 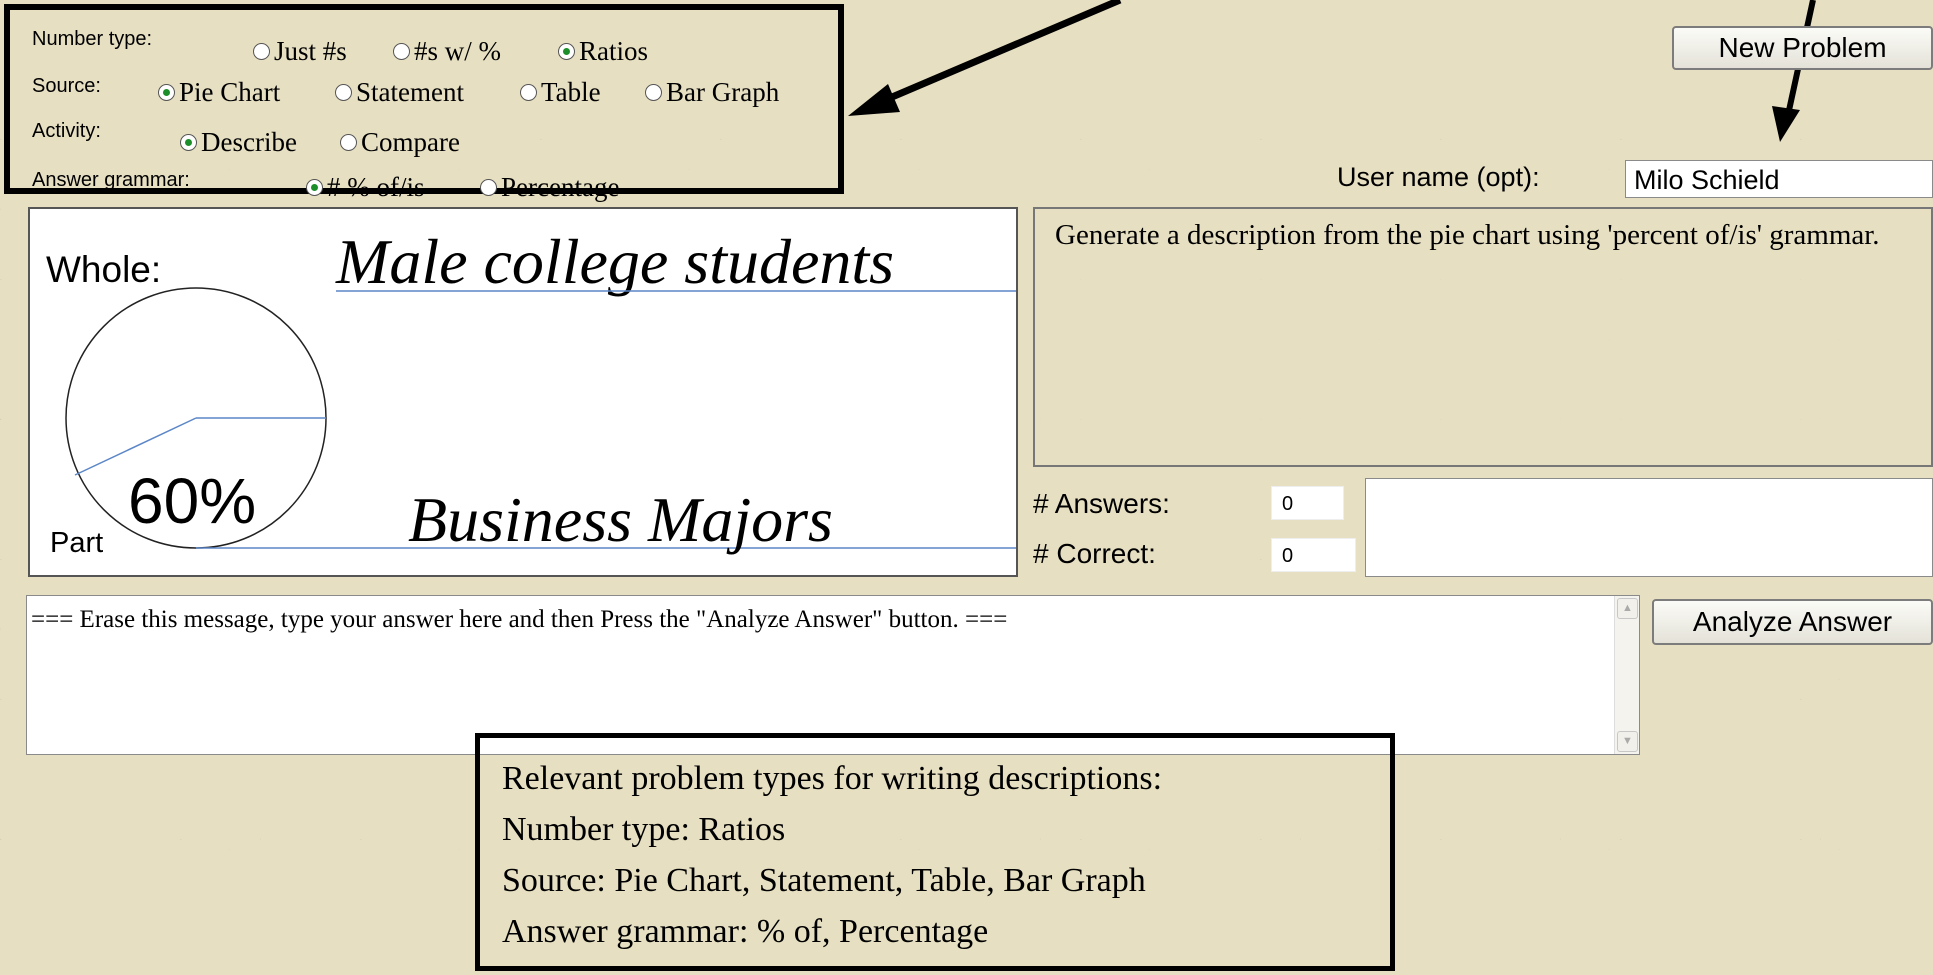 What do you see at coordinates (400, 142) in the screenshot?
I see `radio-compare: Compare` at bounding box center [400, 142].